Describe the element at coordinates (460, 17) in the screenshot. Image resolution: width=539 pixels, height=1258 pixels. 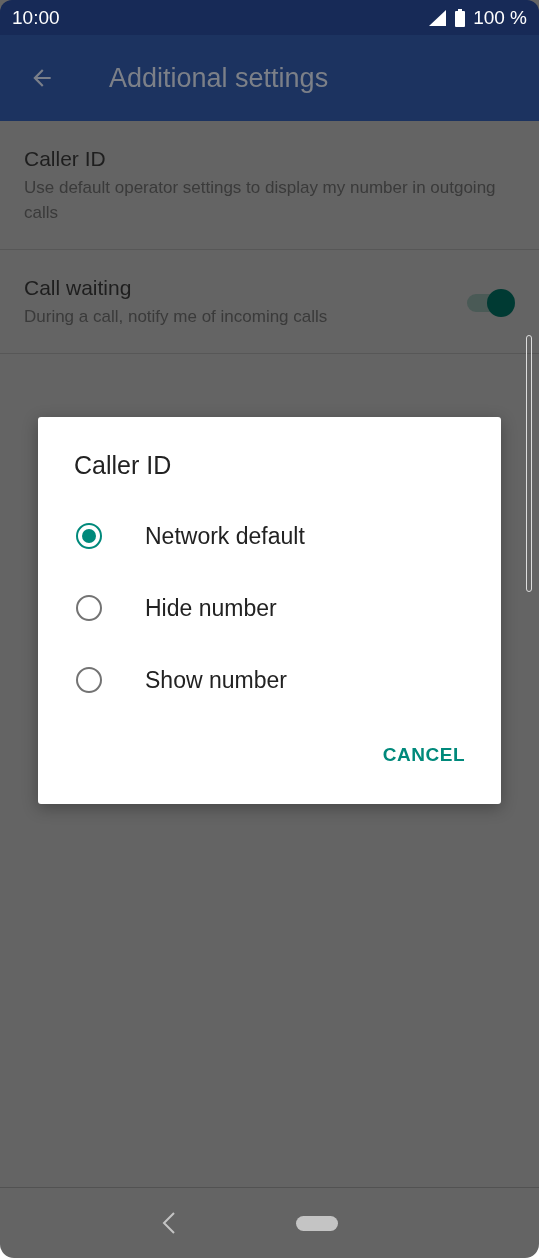
I see `battery-icon` at that location.